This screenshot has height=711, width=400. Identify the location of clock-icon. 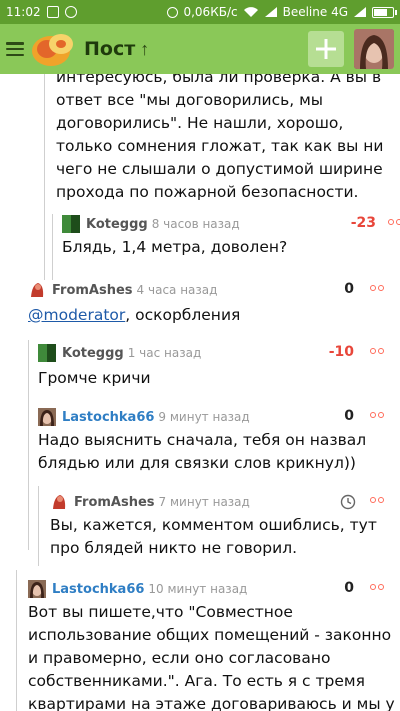
(348, 502).